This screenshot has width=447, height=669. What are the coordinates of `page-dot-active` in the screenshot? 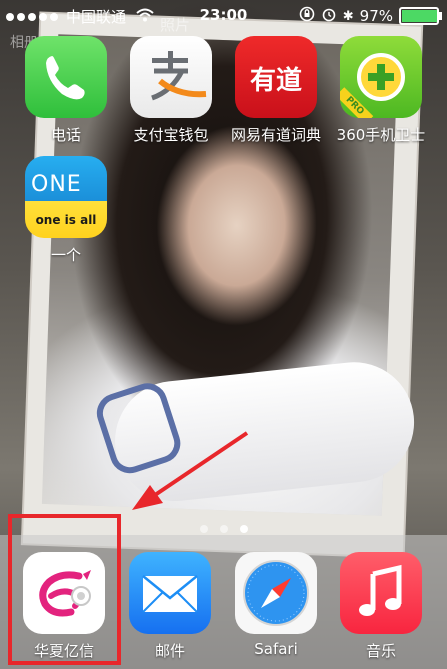 It's located at (243, 529).